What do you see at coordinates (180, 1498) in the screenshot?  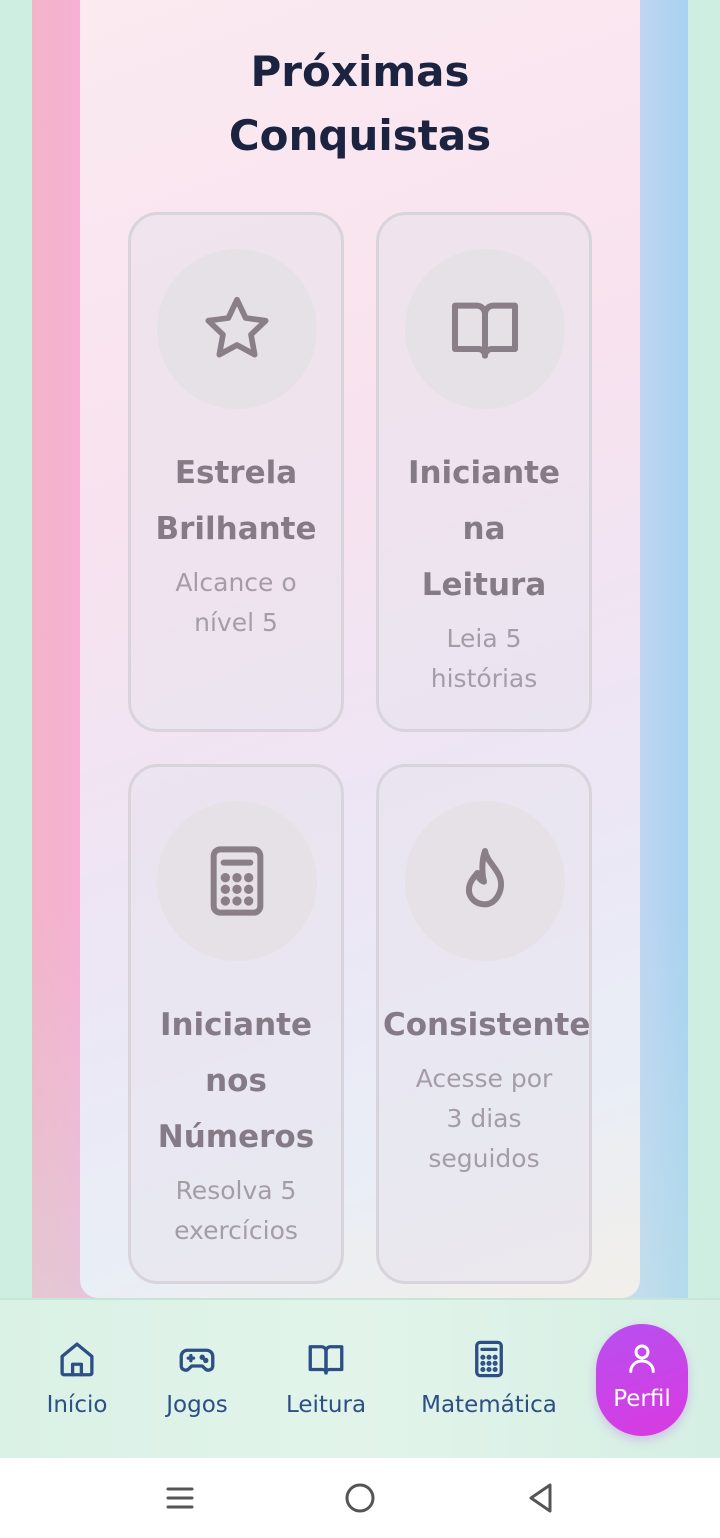 I see `recent-apps-icon` at bounding box center [180, 1498].